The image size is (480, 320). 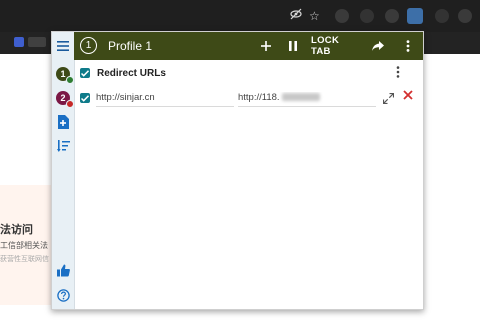 I want to click on add-icon, so click(x=266, y=46).